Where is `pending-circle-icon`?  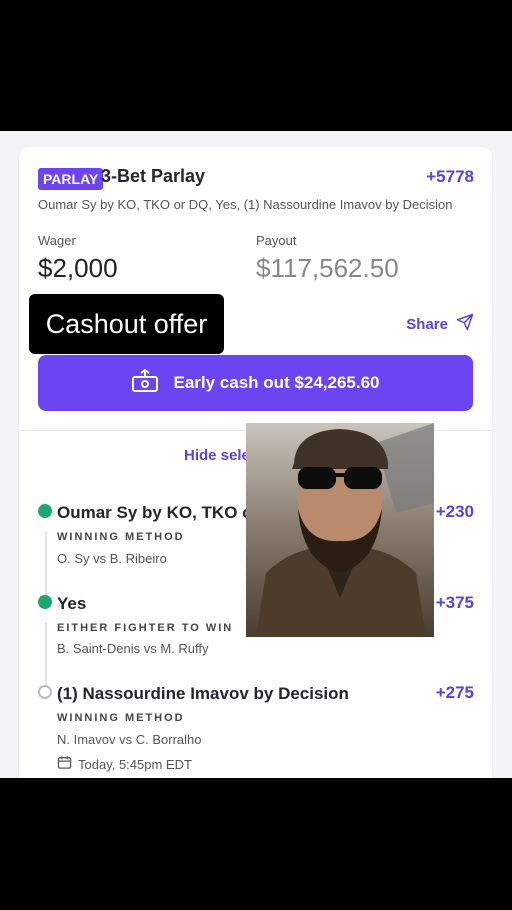
pending-circle-icon is located at coordinates (45, 692).